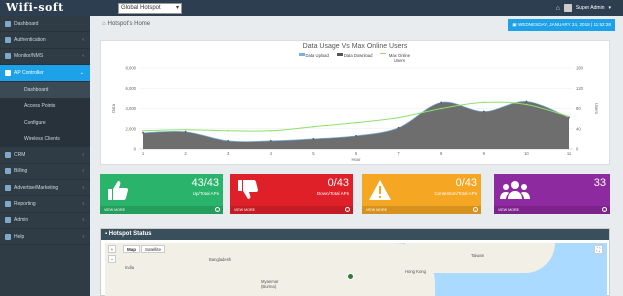 The height and width of the screenshot is (296, 623). Describe the element at coordinates (131, 68) in the screenshot. I see `y-tick-label: 8,000` at that location.